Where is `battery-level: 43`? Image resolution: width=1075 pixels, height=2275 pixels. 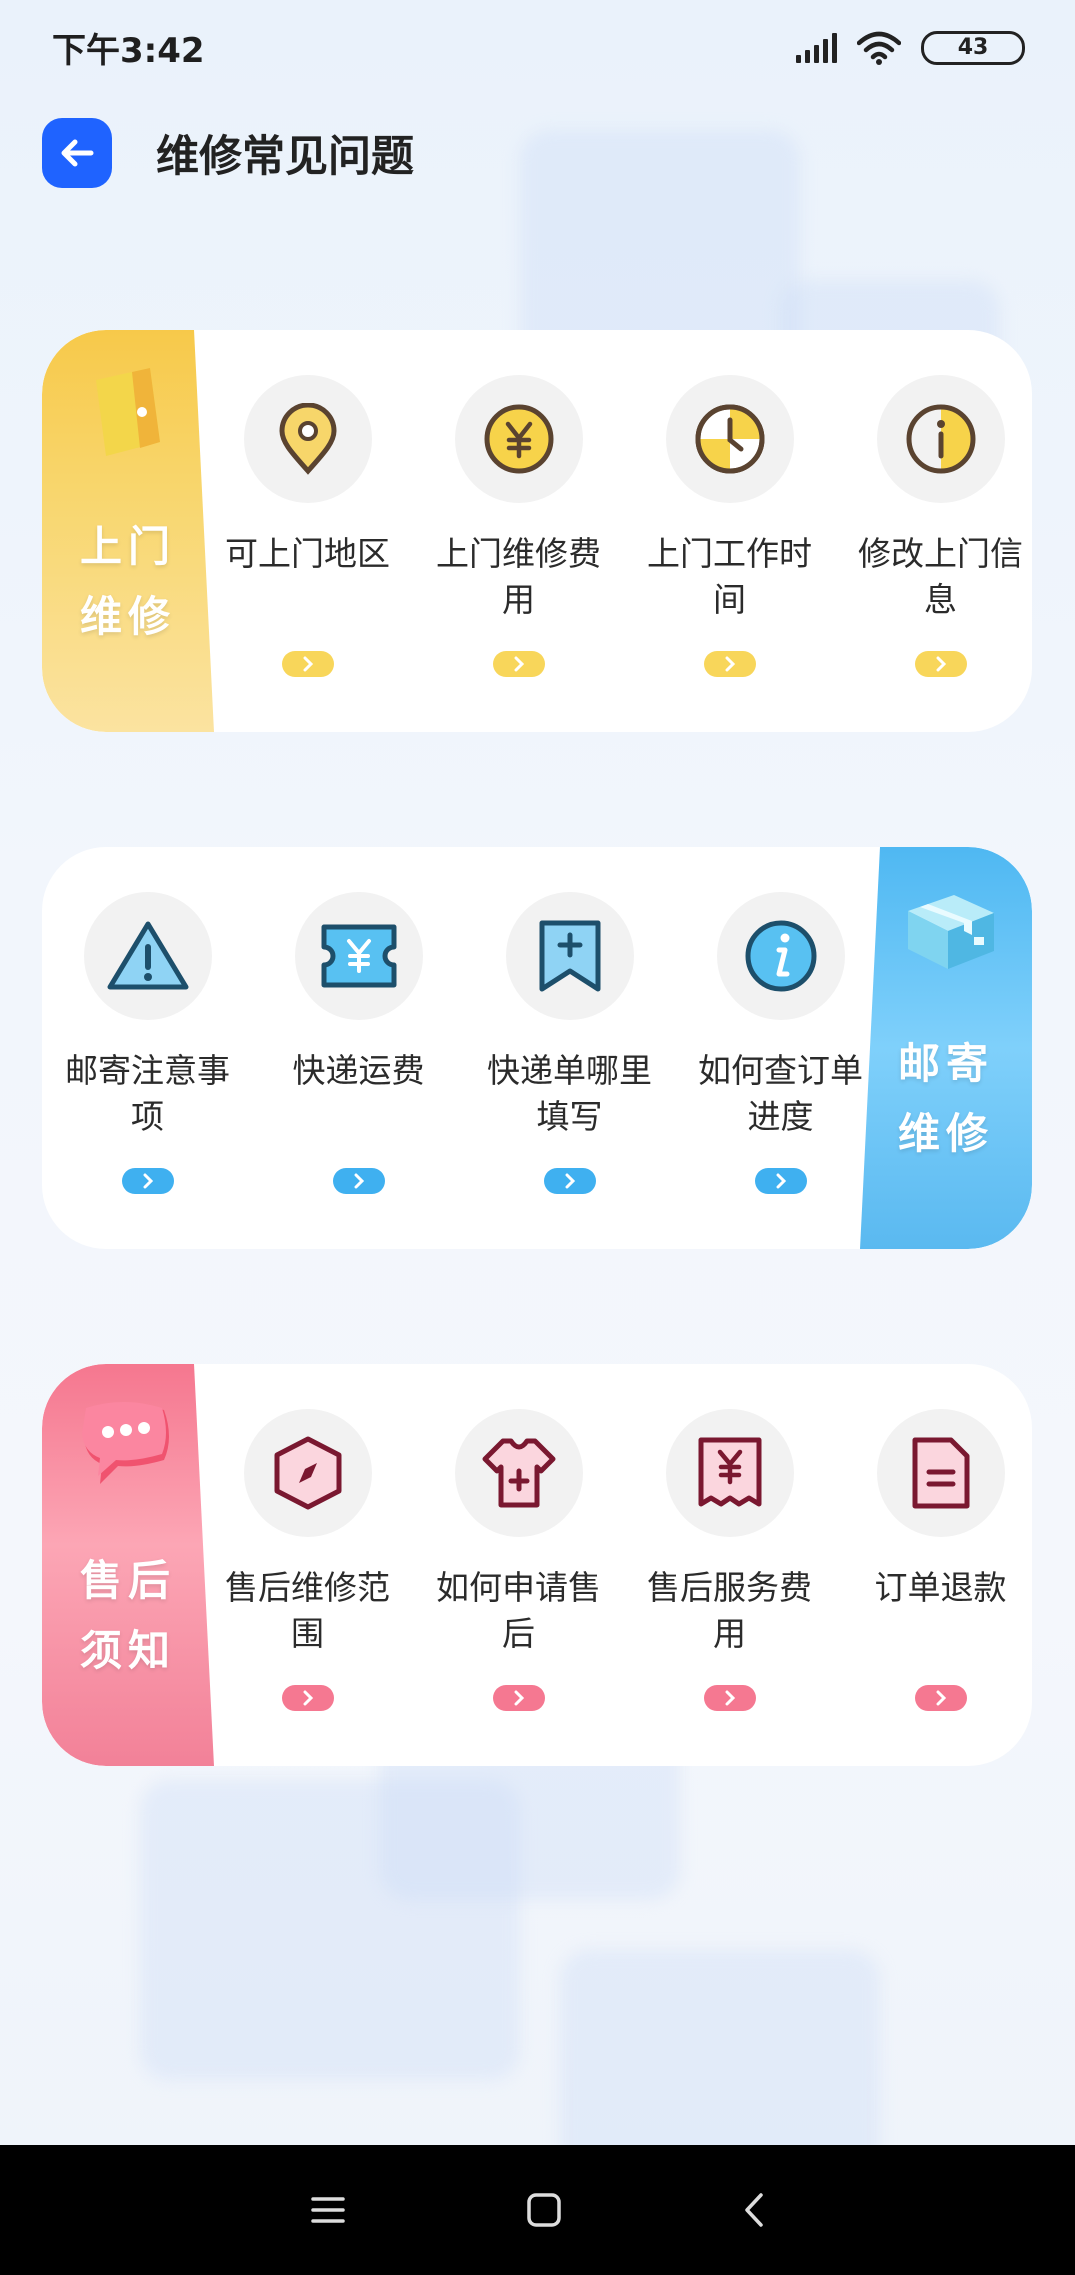 battery-level: 43 is located at coordinates (973, 47).